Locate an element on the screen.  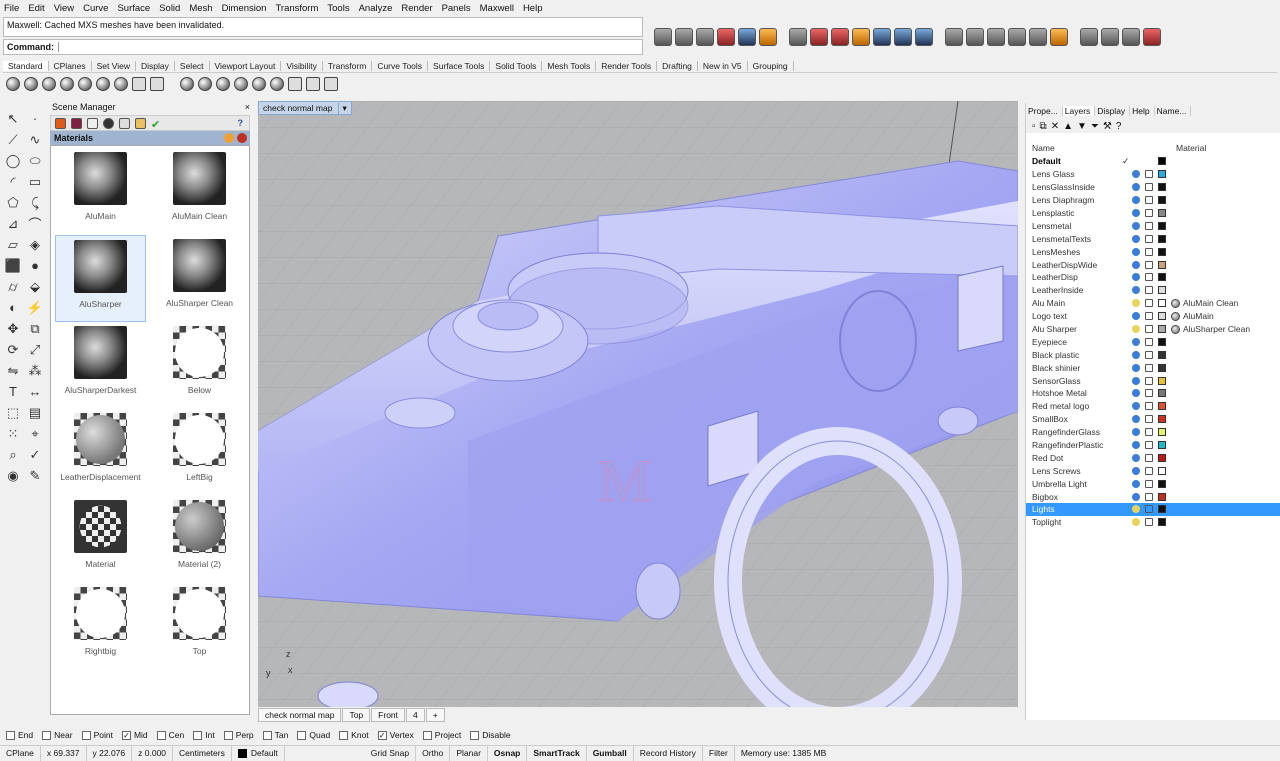
osnap-perp: Perp is located at coordinates (238, 735).